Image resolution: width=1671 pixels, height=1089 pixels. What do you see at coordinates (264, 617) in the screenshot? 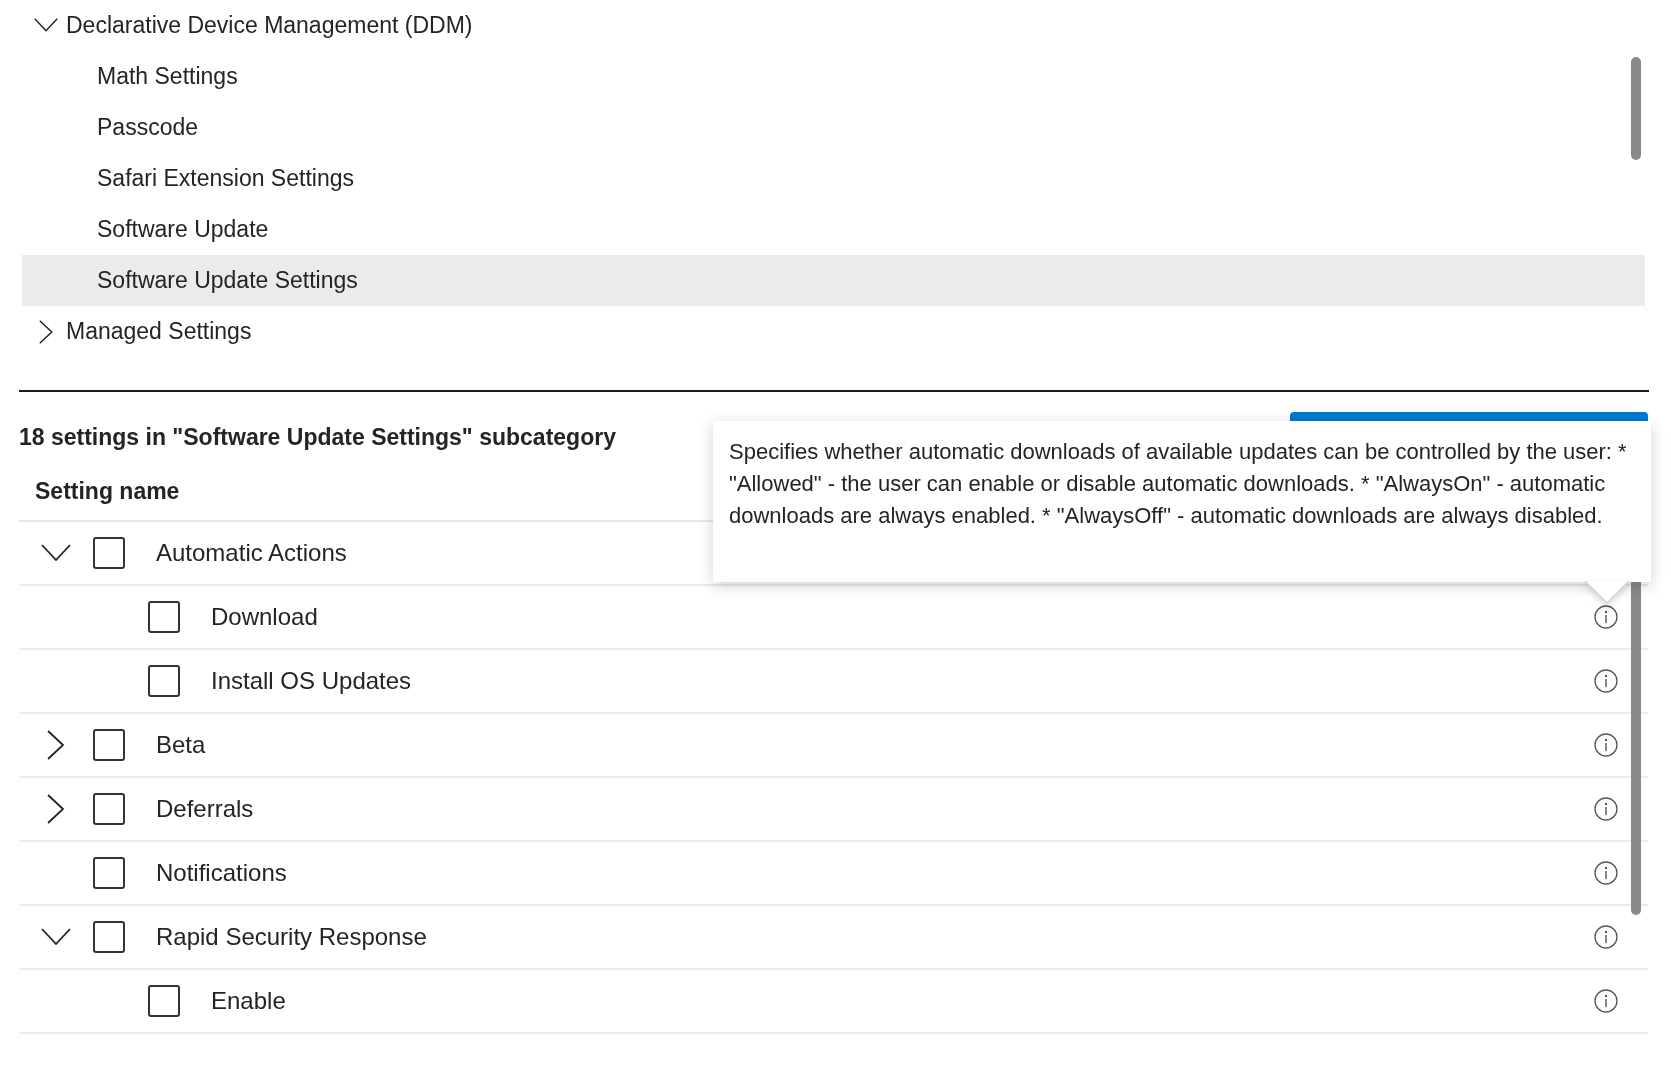
I see `setting-name: Download` at bounding box center [264, 617].